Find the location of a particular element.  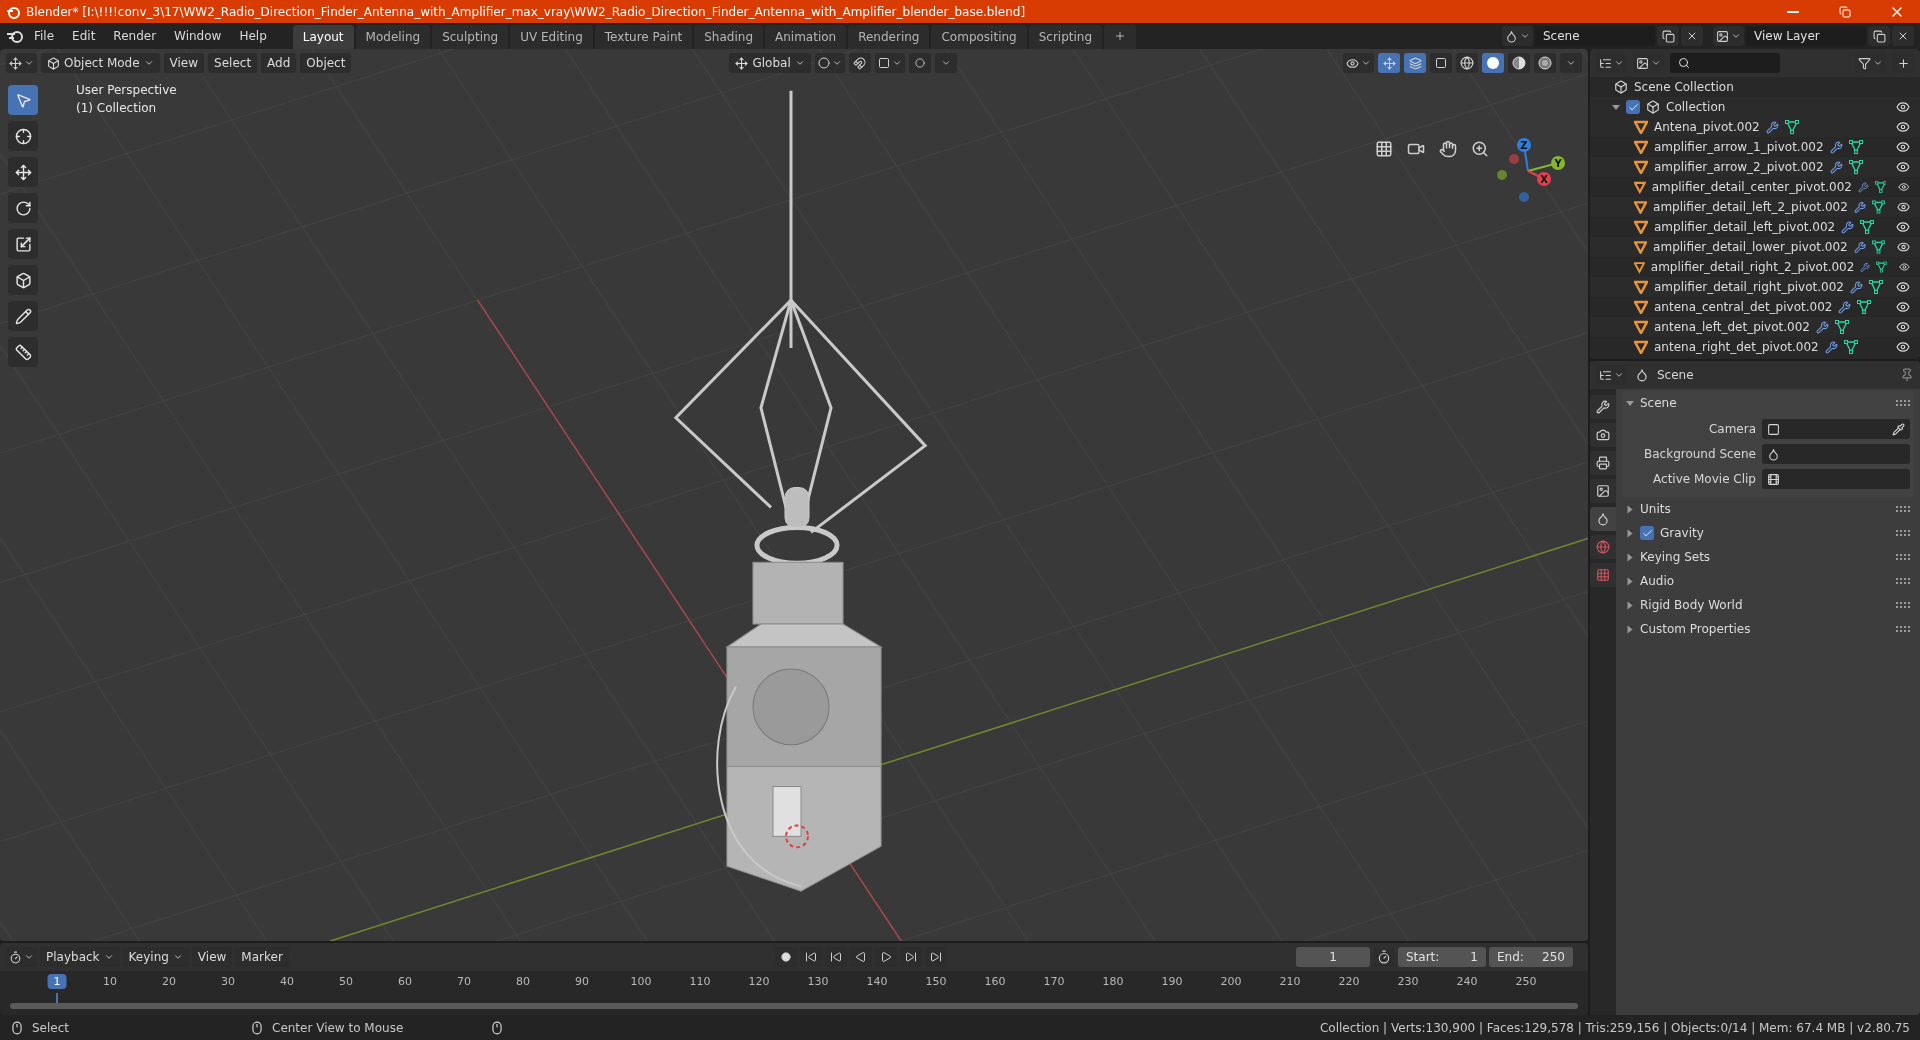

xray-button is located at coordinates (1441, 63).